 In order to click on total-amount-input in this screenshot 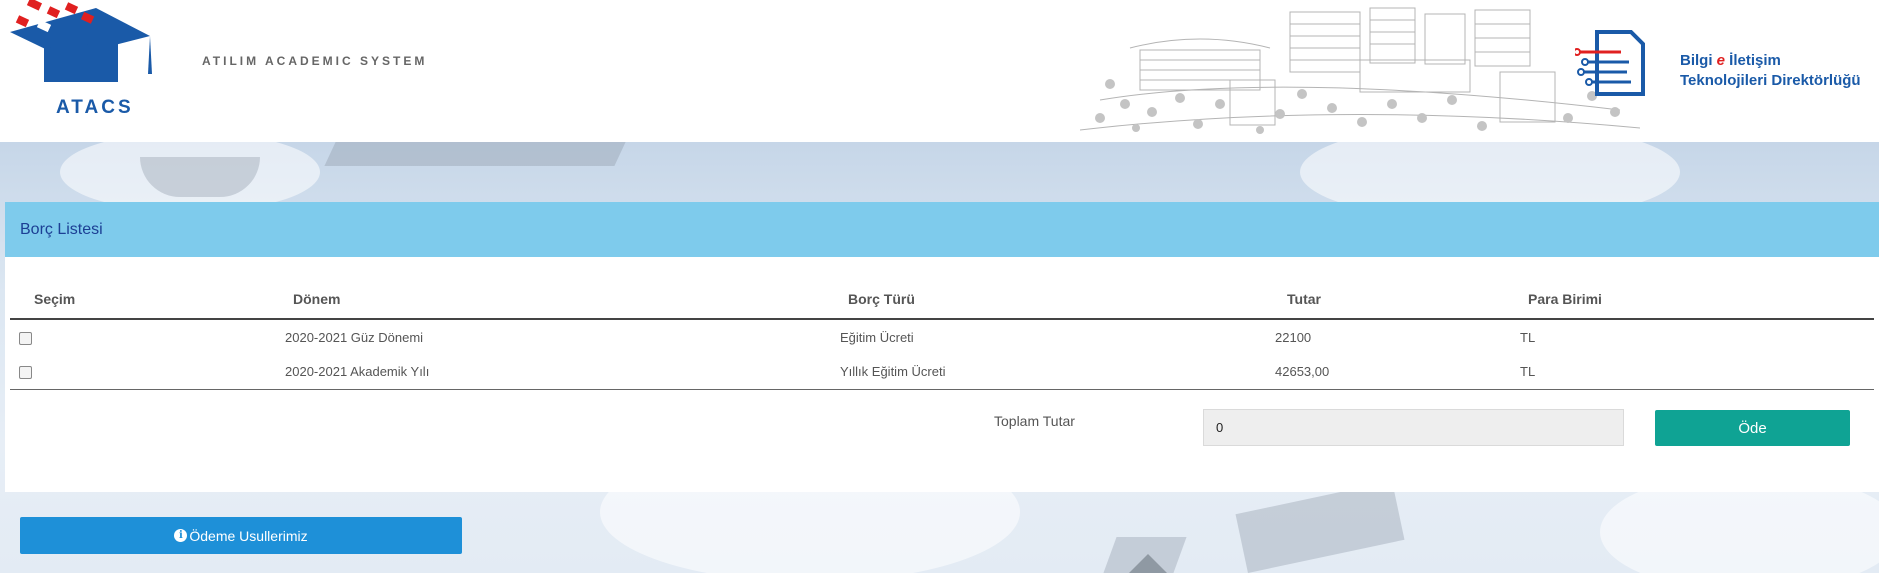, I will do `click(1413, 427)`.